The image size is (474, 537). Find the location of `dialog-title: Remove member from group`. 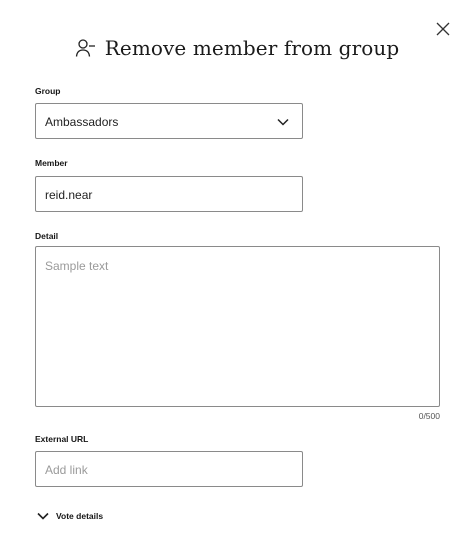

dialog-title: Remove member from group is located at coordinates (252, 48).